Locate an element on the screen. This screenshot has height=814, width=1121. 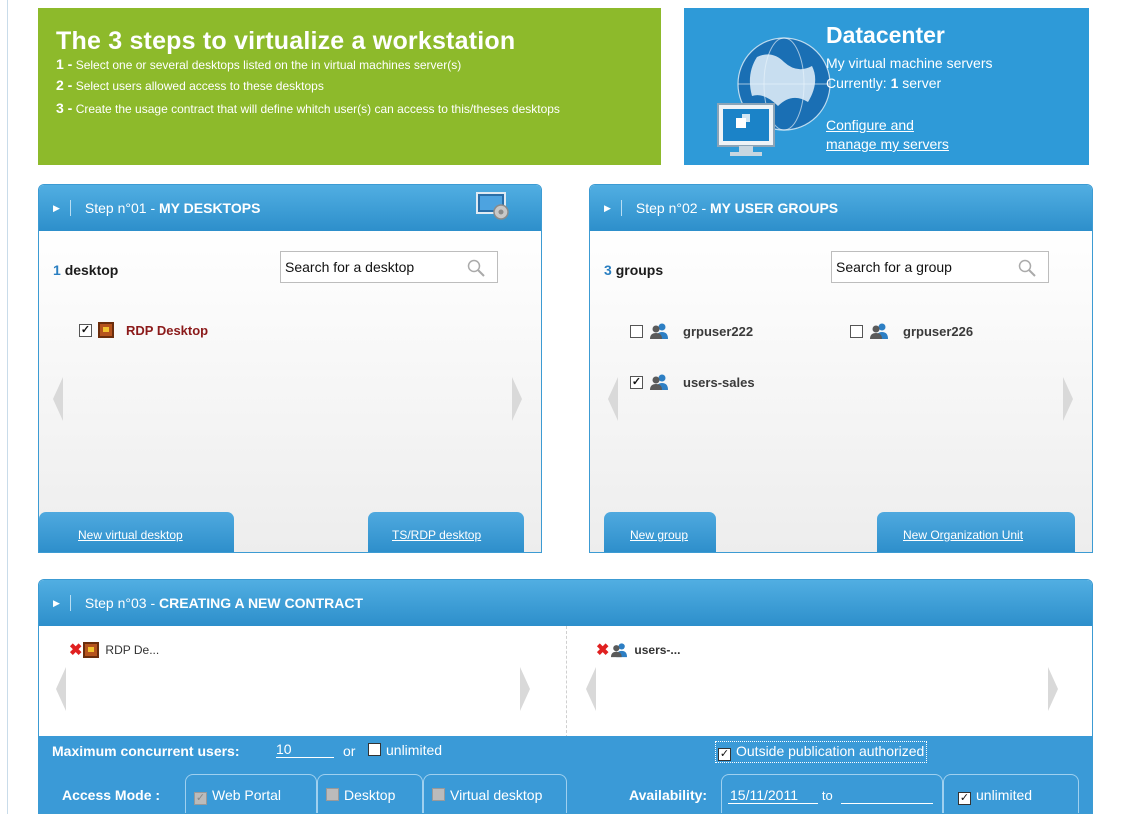
availability-label: Availability: is located at coordinates (668, 795).